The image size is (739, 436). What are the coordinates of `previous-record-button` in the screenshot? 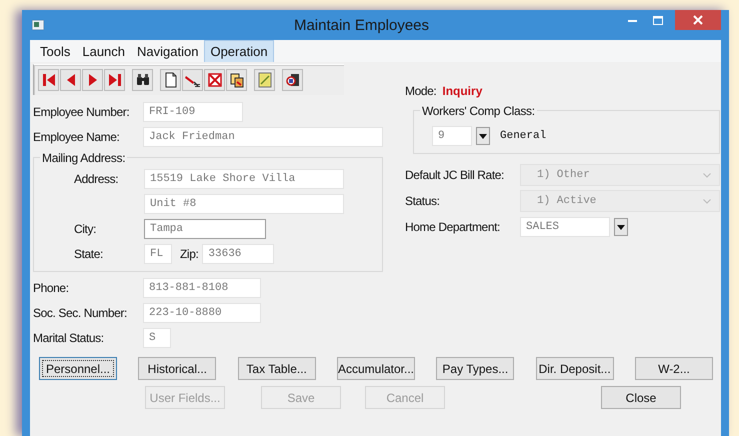 It's located at (70, 80).